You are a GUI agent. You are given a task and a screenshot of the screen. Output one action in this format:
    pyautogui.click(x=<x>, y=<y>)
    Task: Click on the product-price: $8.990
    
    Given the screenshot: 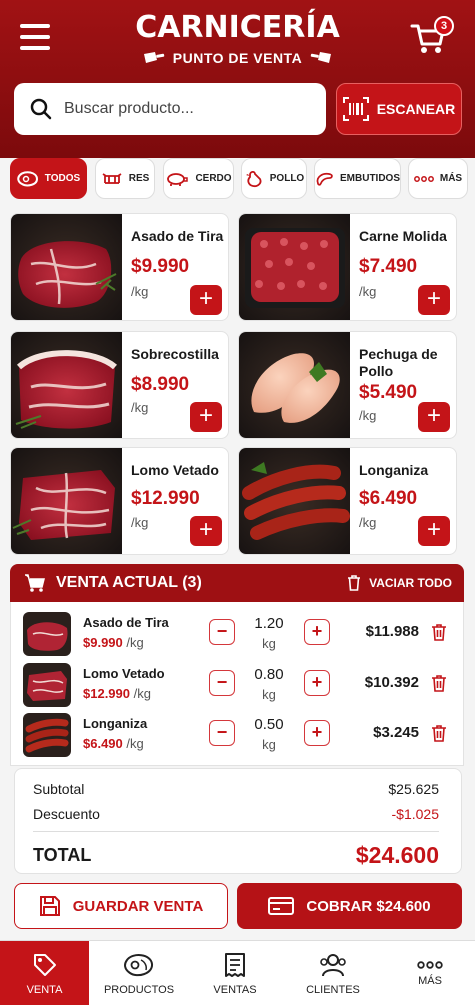 What is the action you would take?
    pyautogui.click(x=160, y=384)
    